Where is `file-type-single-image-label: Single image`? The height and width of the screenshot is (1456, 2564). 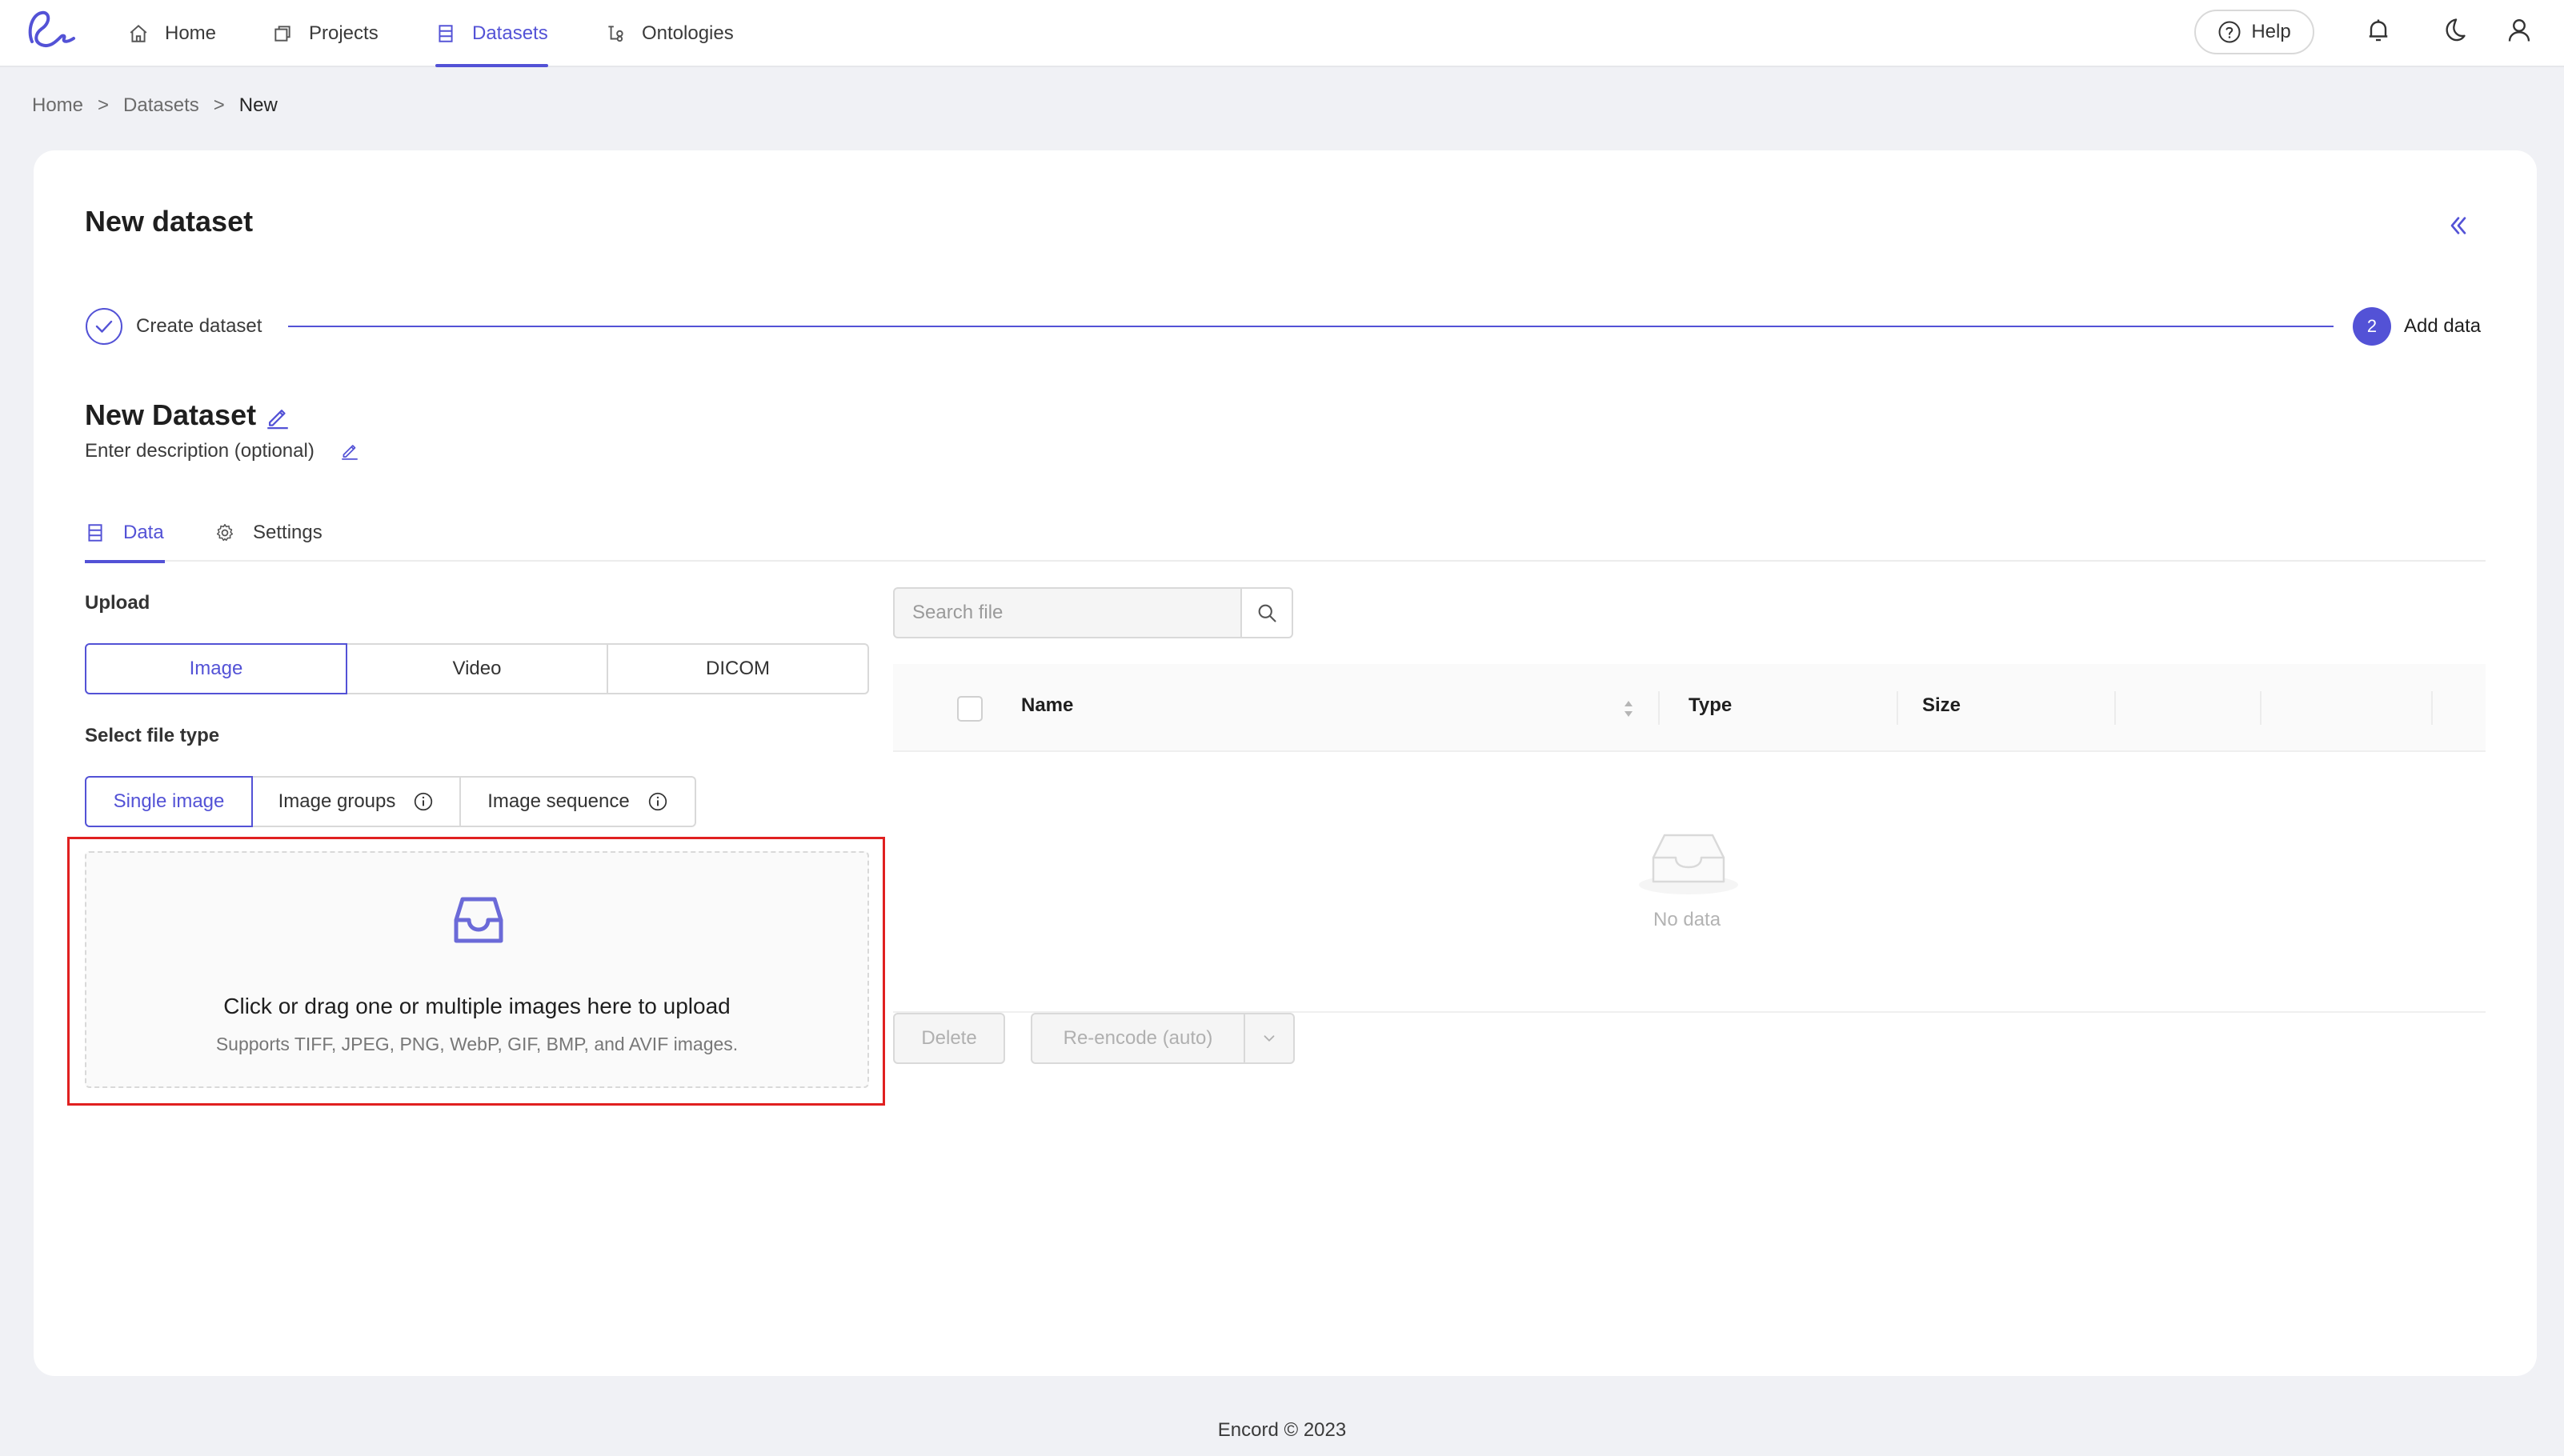 file-type-single-image-label: Single image is located at coordinates (169, 801).